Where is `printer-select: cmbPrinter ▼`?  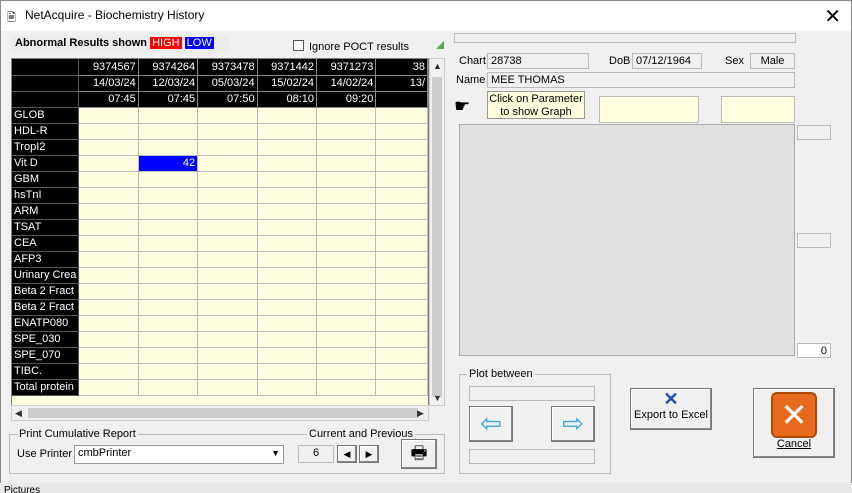
printer-select: cmbPrinter ▼ is located at coordinates (179, 454).